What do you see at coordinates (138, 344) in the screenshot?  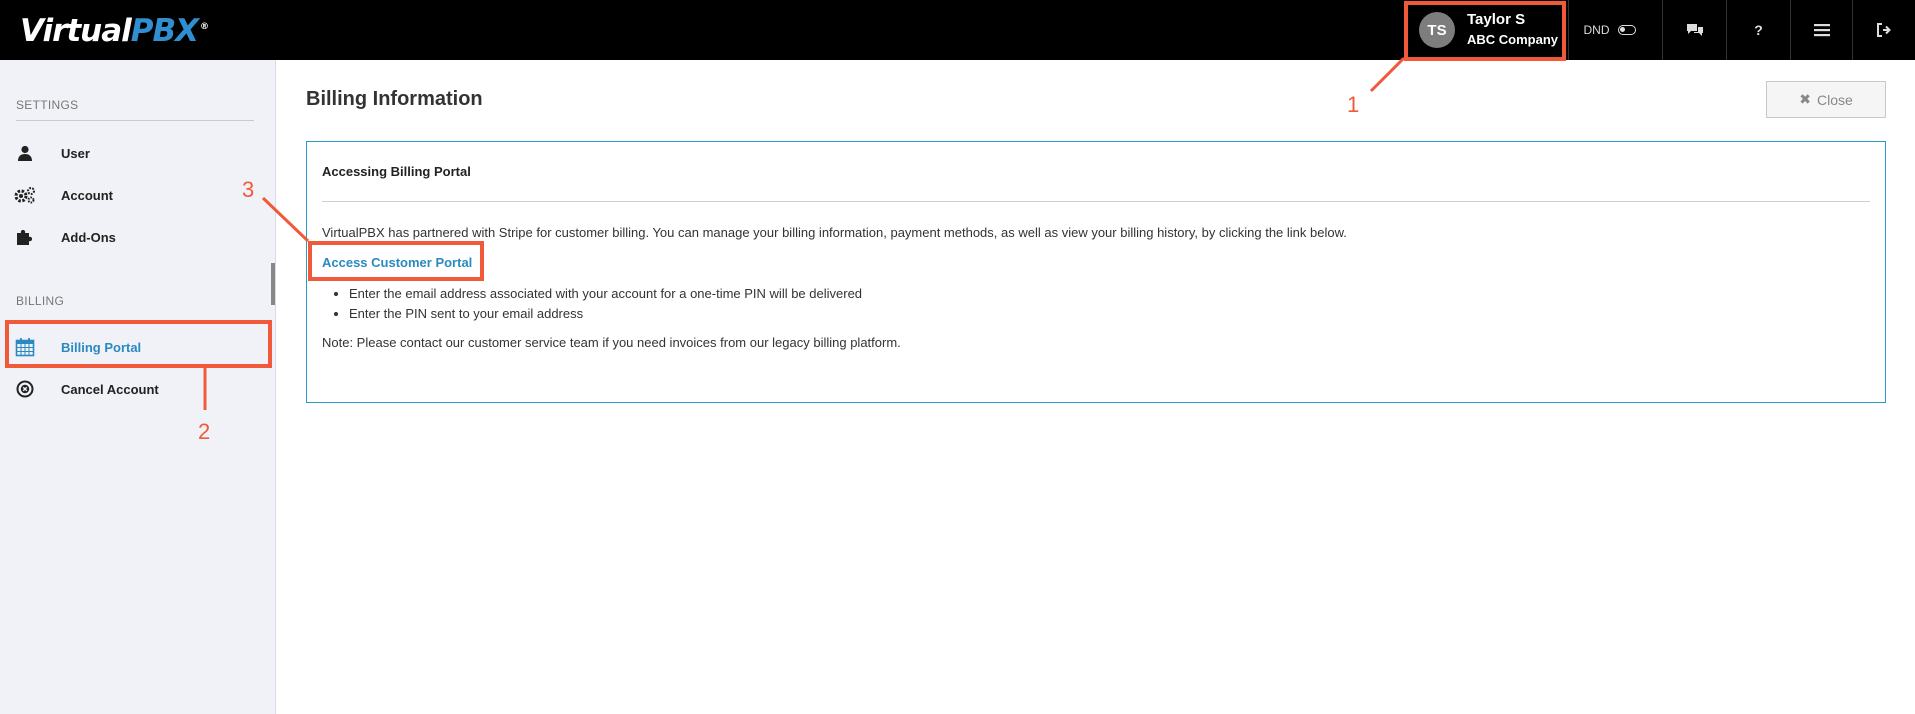 I see `annotation-highlight-billing-portal` at bounding box center [138, 344].